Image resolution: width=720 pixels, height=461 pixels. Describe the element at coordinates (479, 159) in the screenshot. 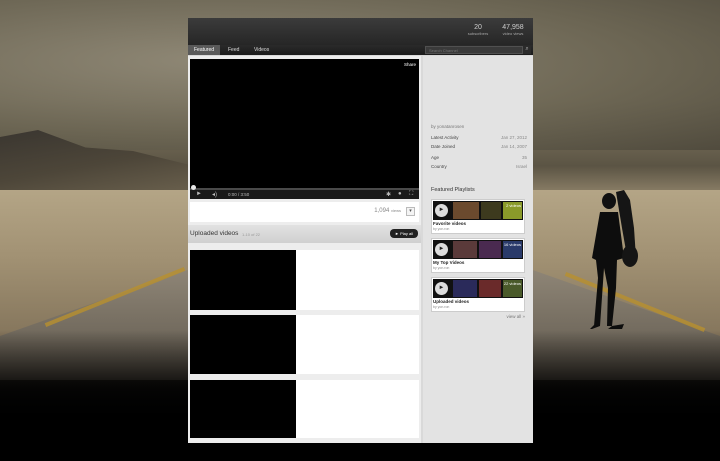

I see `info-row-age: Age 35` at that location.